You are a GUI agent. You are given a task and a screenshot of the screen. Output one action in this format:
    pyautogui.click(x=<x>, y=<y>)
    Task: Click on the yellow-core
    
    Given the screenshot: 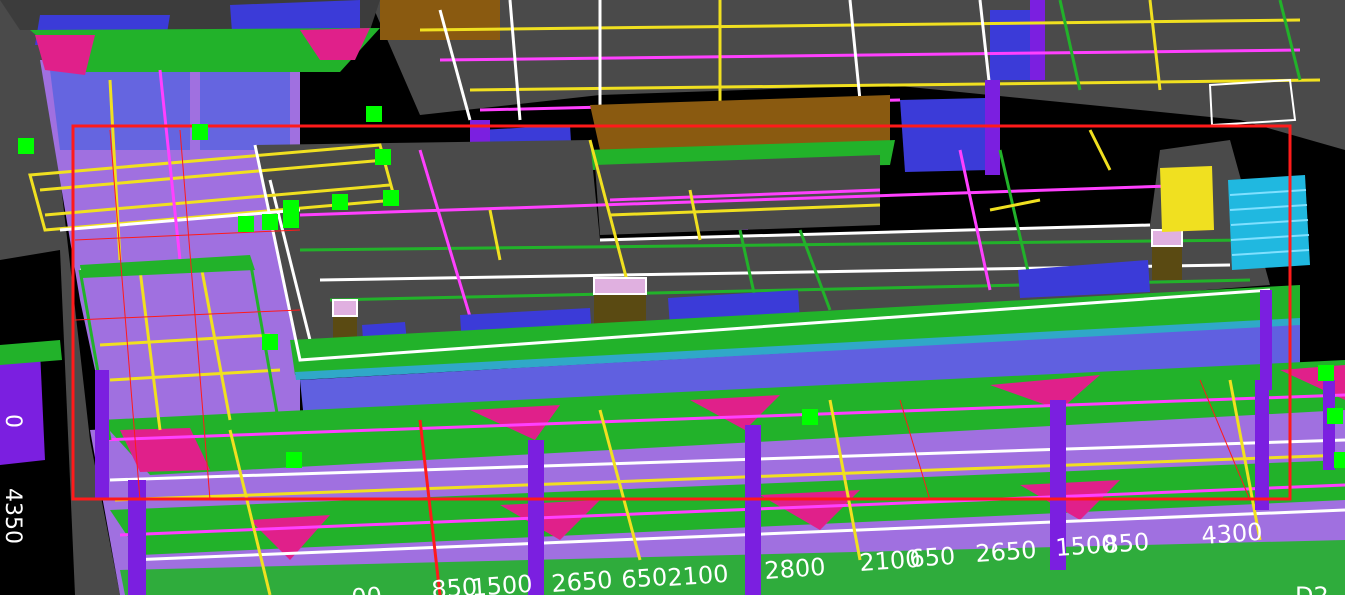 What is the action you would take?
    pyautogui.click(x=1187, y=199)
    